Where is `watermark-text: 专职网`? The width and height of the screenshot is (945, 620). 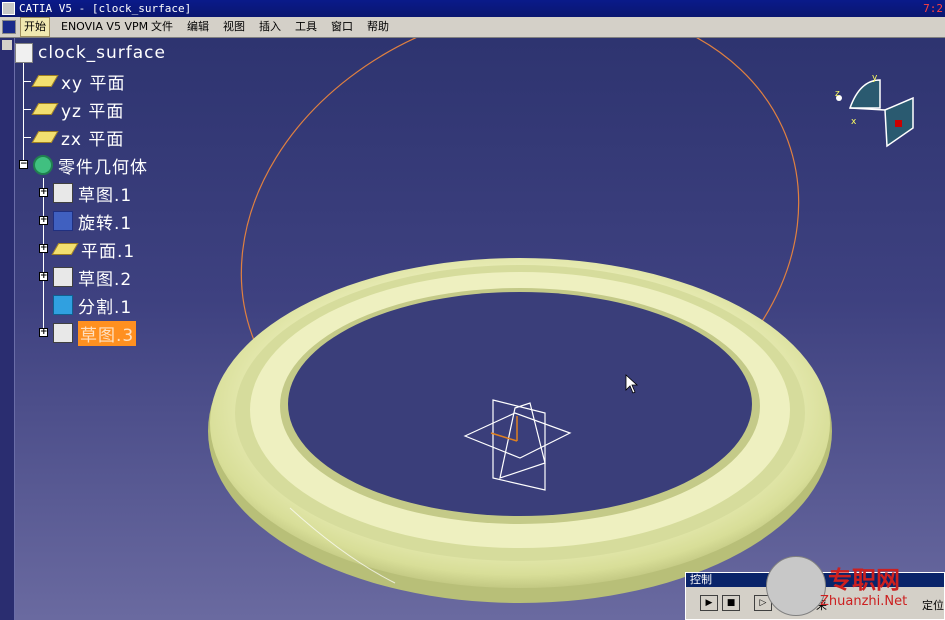
watermark-text: 专职网 is located at coordinates (864, 580).